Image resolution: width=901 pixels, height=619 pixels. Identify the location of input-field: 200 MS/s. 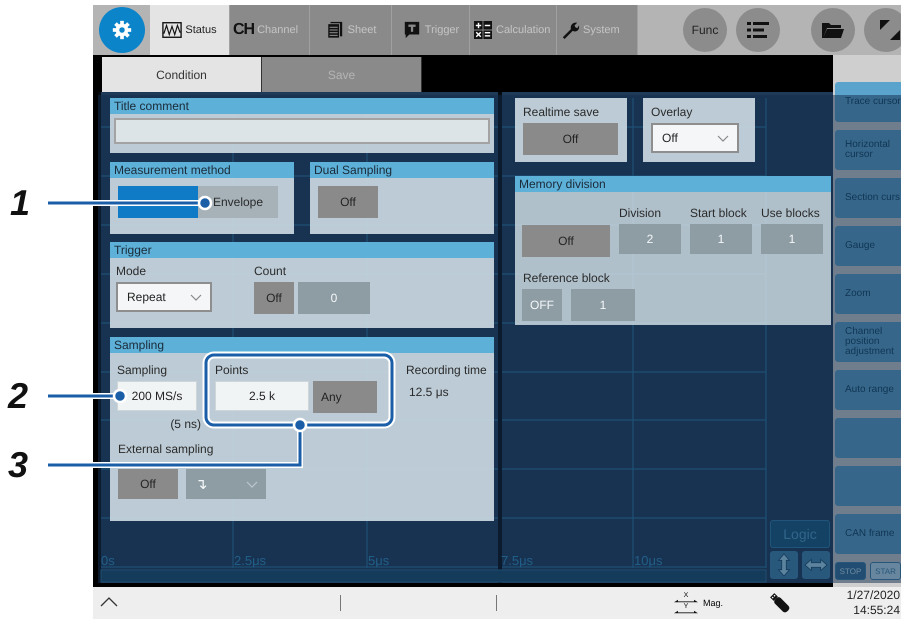
(157, 396).